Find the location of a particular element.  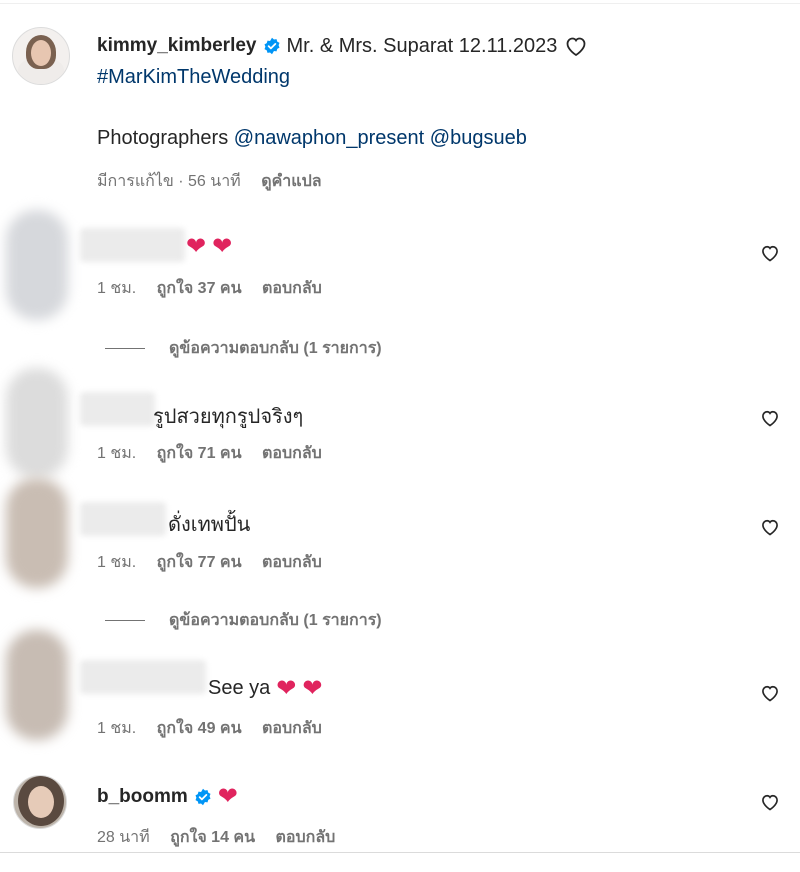

comment-text: ❤ ❤ is located at coordinates (209, 246).